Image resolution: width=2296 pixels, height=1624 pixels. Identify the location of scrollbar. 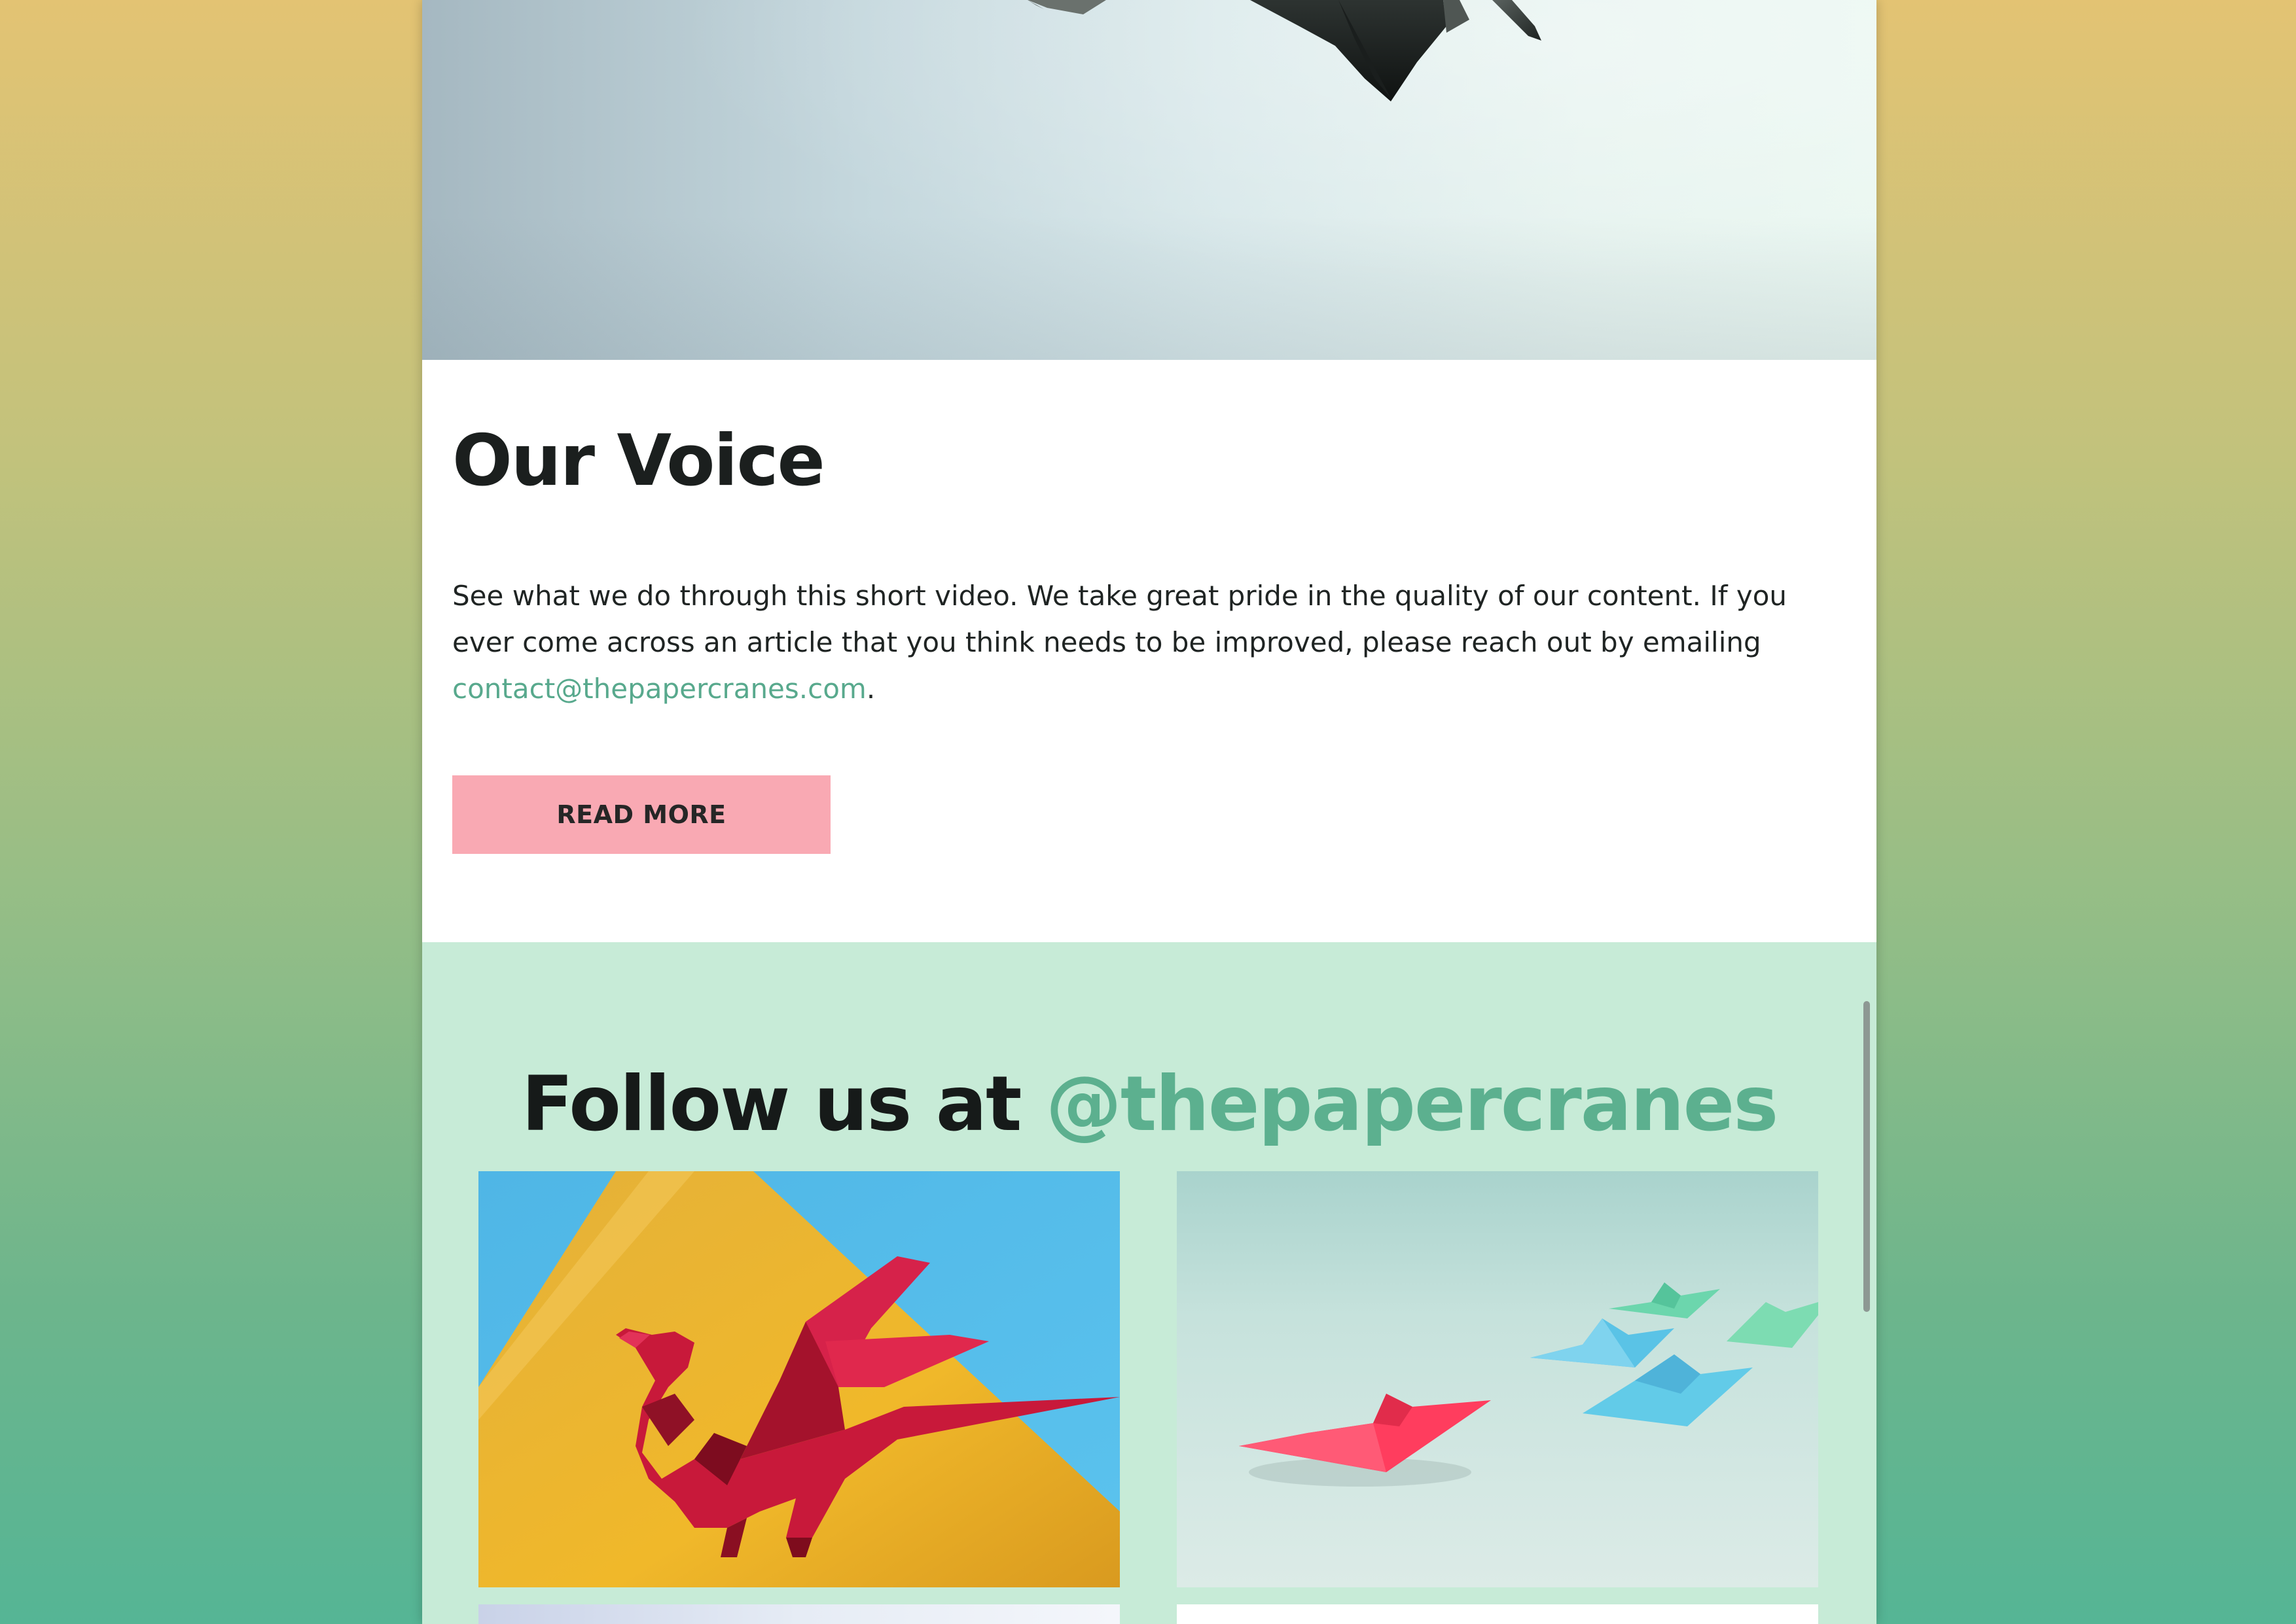
(1866, 1156).